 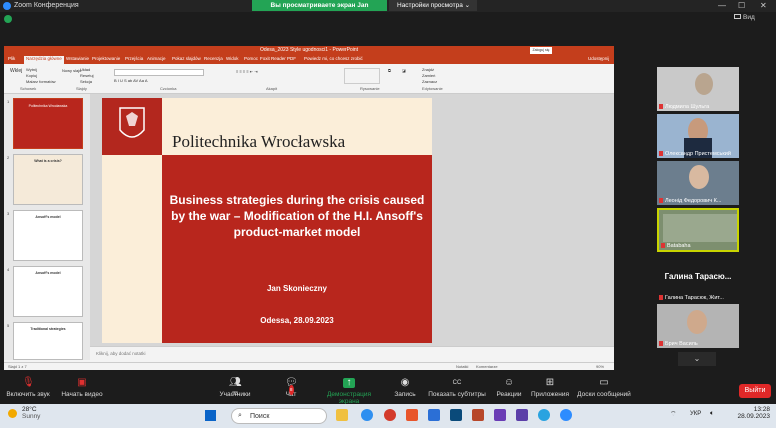 I want to click on whiteboards-button: ▭ Доски сообщений, so click(x=604, y=388).